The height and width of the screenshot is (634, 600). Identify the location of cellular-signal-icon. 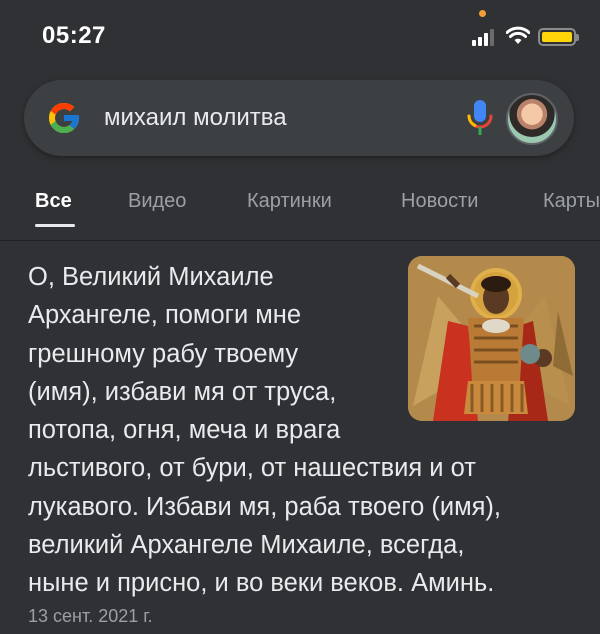
(485, 37).